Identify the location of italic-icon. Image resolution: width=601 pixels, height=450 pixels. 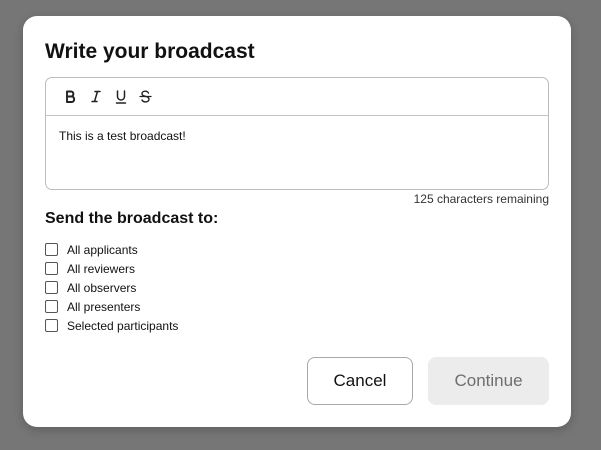
(95, 96).